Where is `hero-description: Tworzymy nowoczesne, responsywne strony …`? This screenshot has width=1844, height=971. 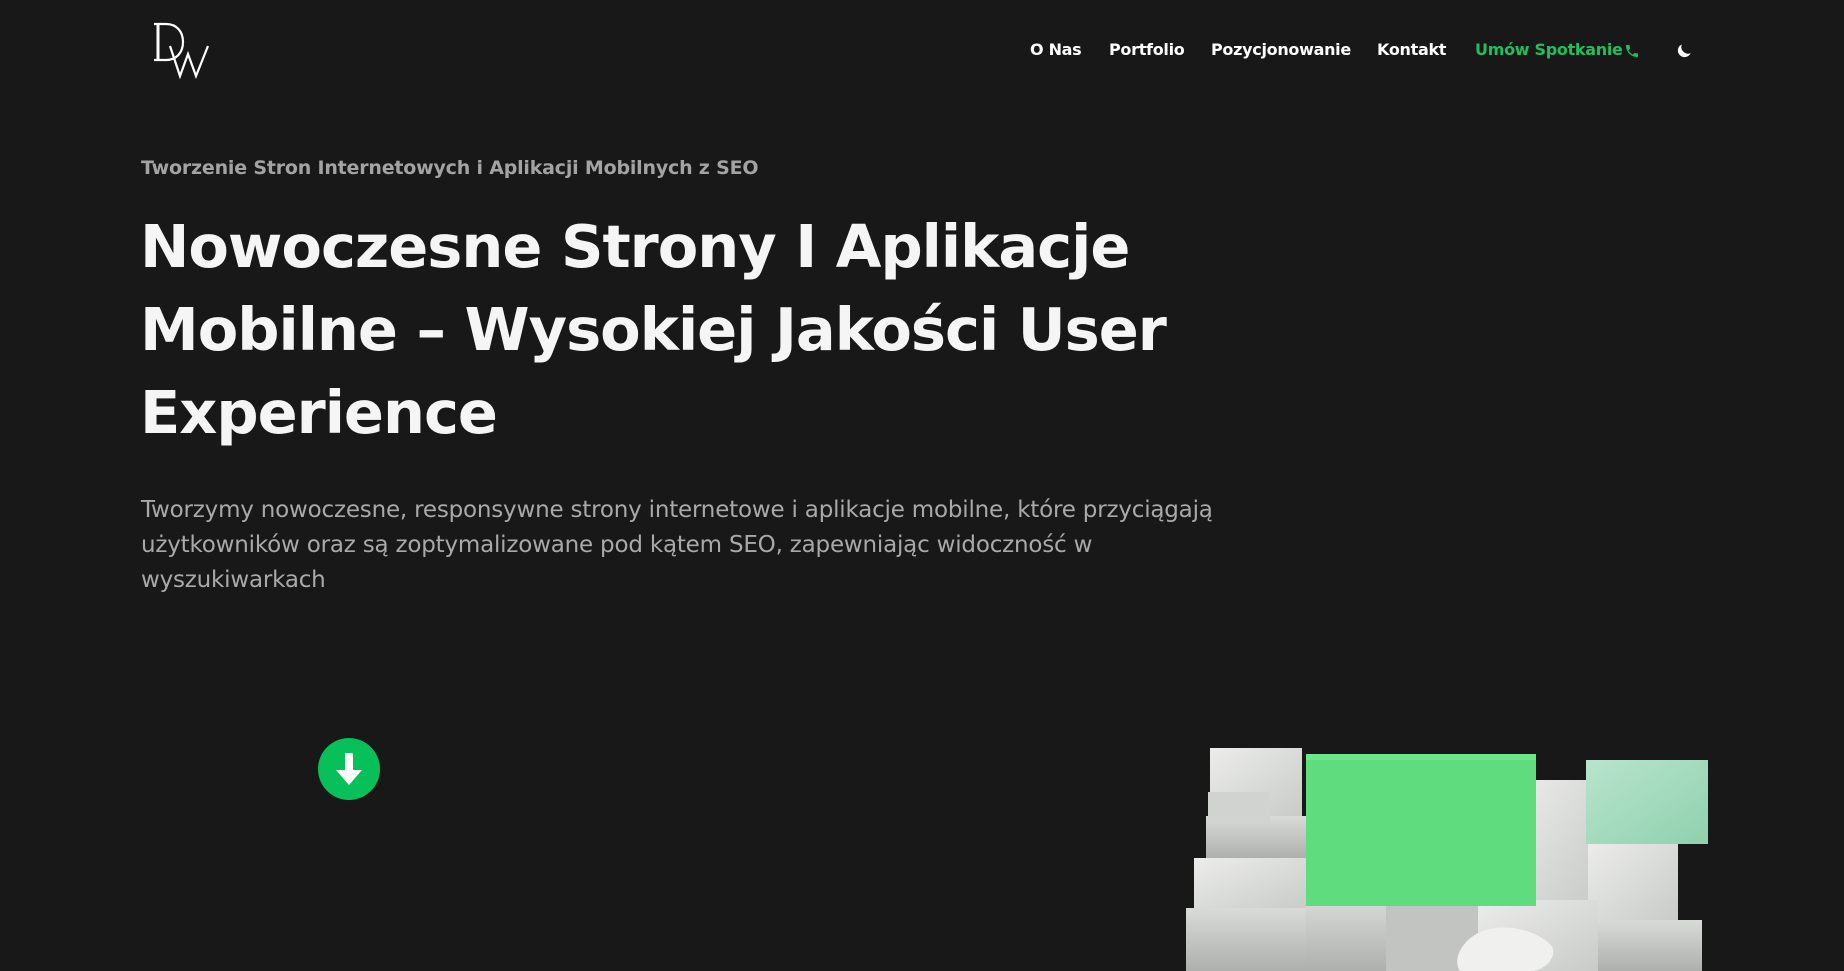
hero-description: Tworzymy nowoczesne, responsywne strony … is located at coordinates (677, 545).